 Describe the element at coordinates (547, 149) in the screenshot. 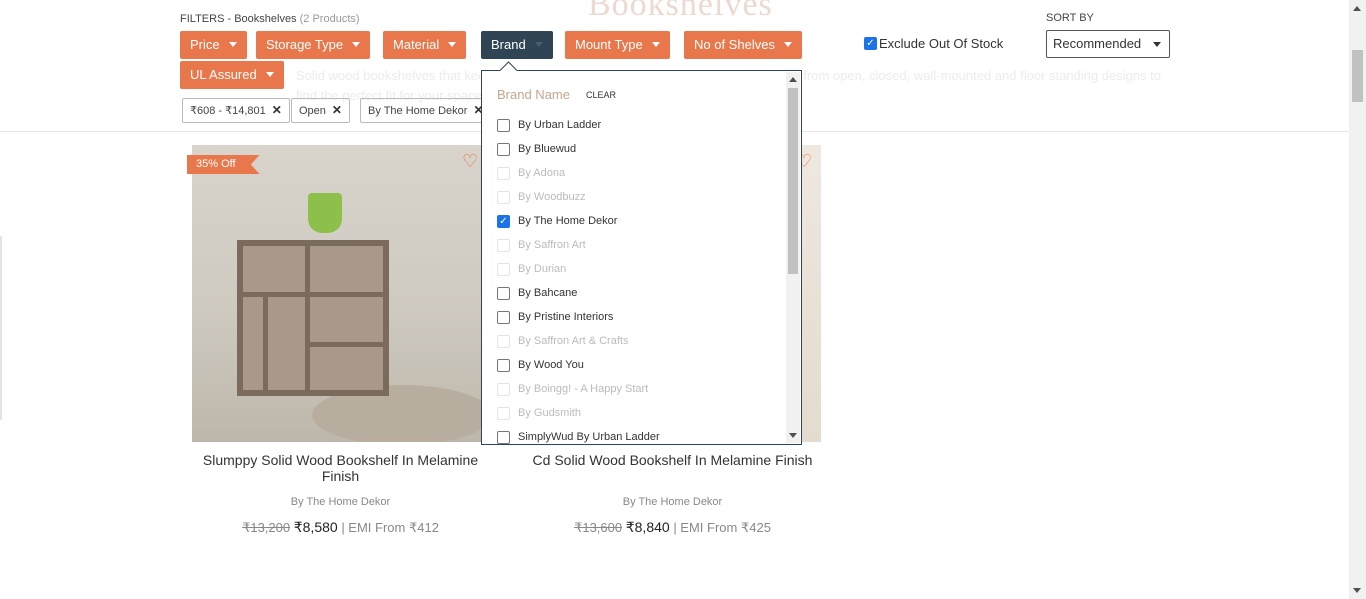

I see `brand-option-label: By Bluewud` at that location.